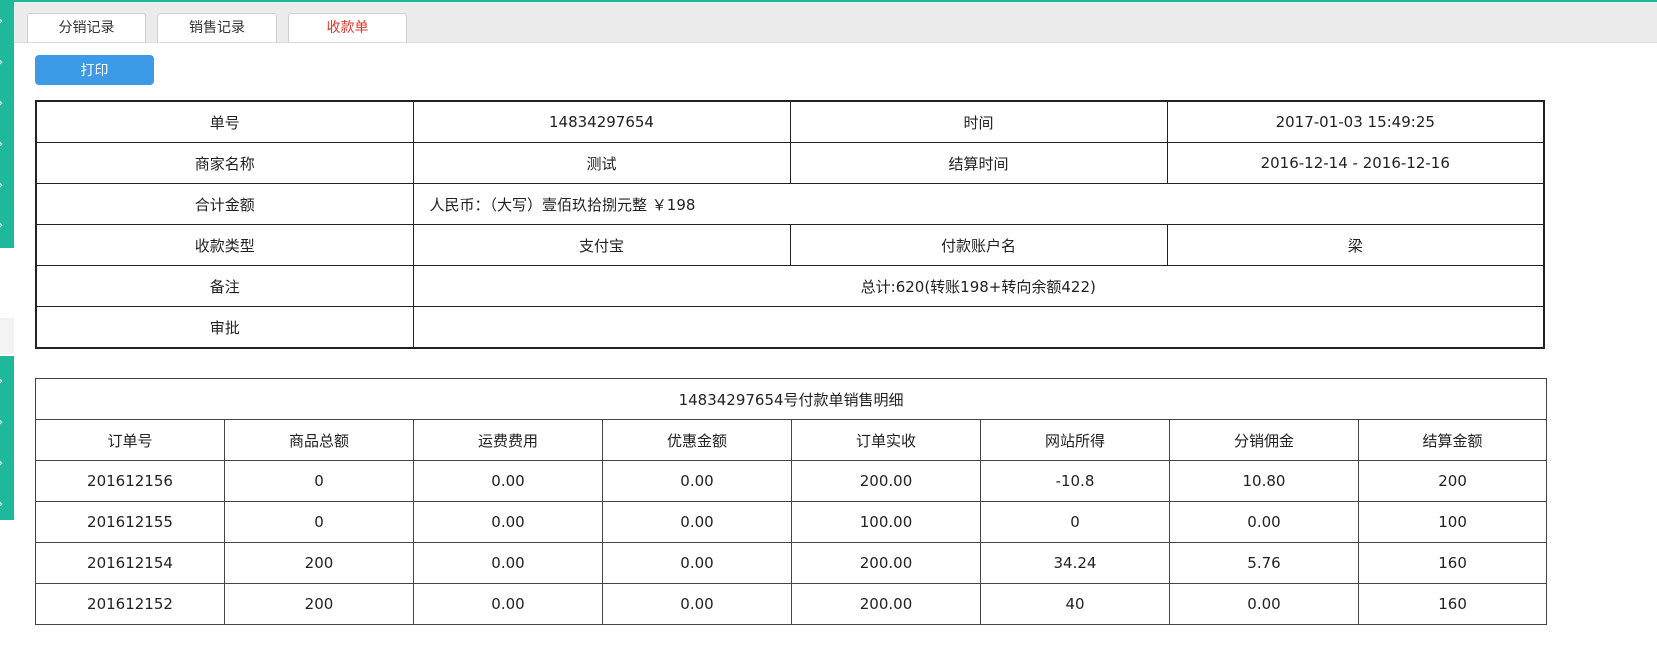  Describe the element at coordinates (7, 438) in the screenshot. I see `sidebar-strip-lower: › › › ›` at that location.